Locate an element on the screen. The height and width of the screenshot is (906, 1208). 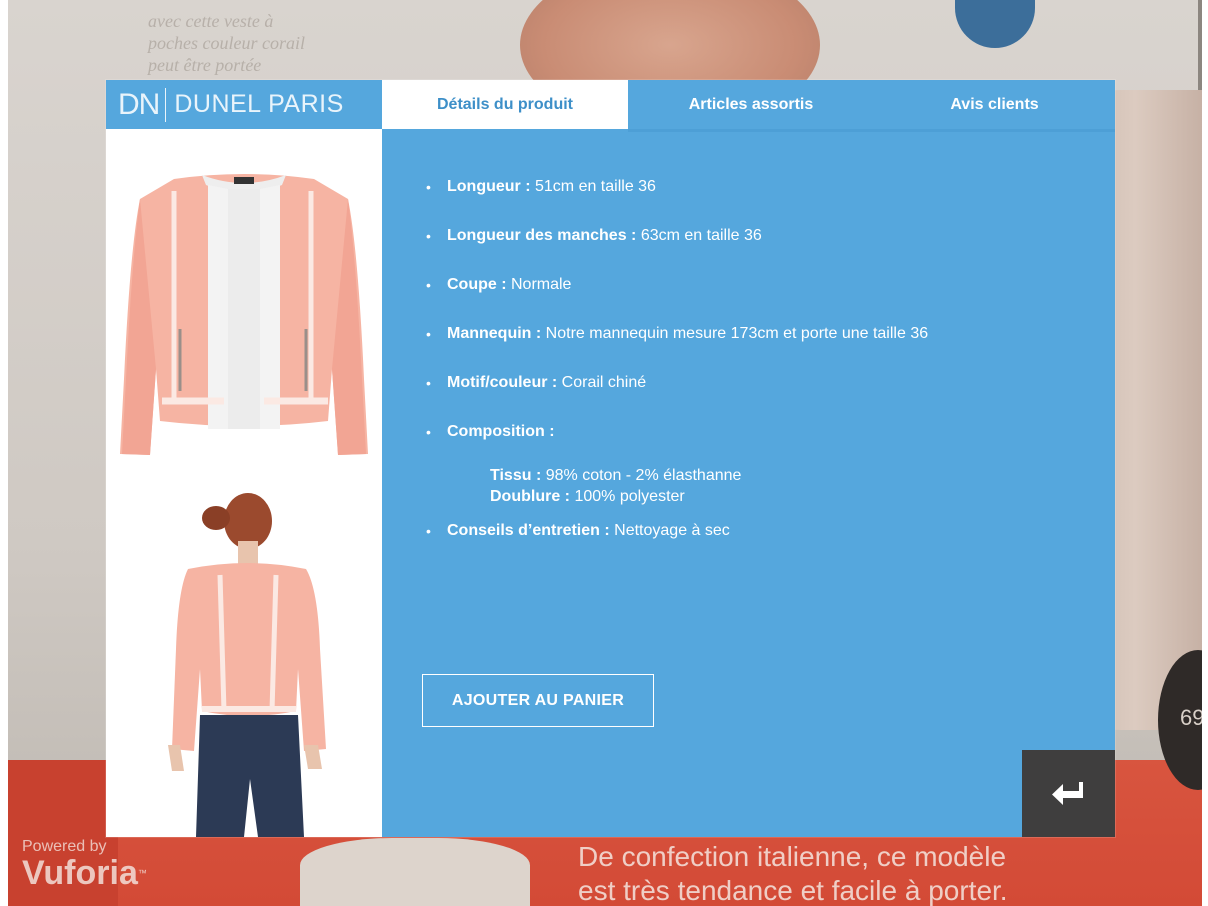
jacket-back-image is located at coordinates (247, 665).